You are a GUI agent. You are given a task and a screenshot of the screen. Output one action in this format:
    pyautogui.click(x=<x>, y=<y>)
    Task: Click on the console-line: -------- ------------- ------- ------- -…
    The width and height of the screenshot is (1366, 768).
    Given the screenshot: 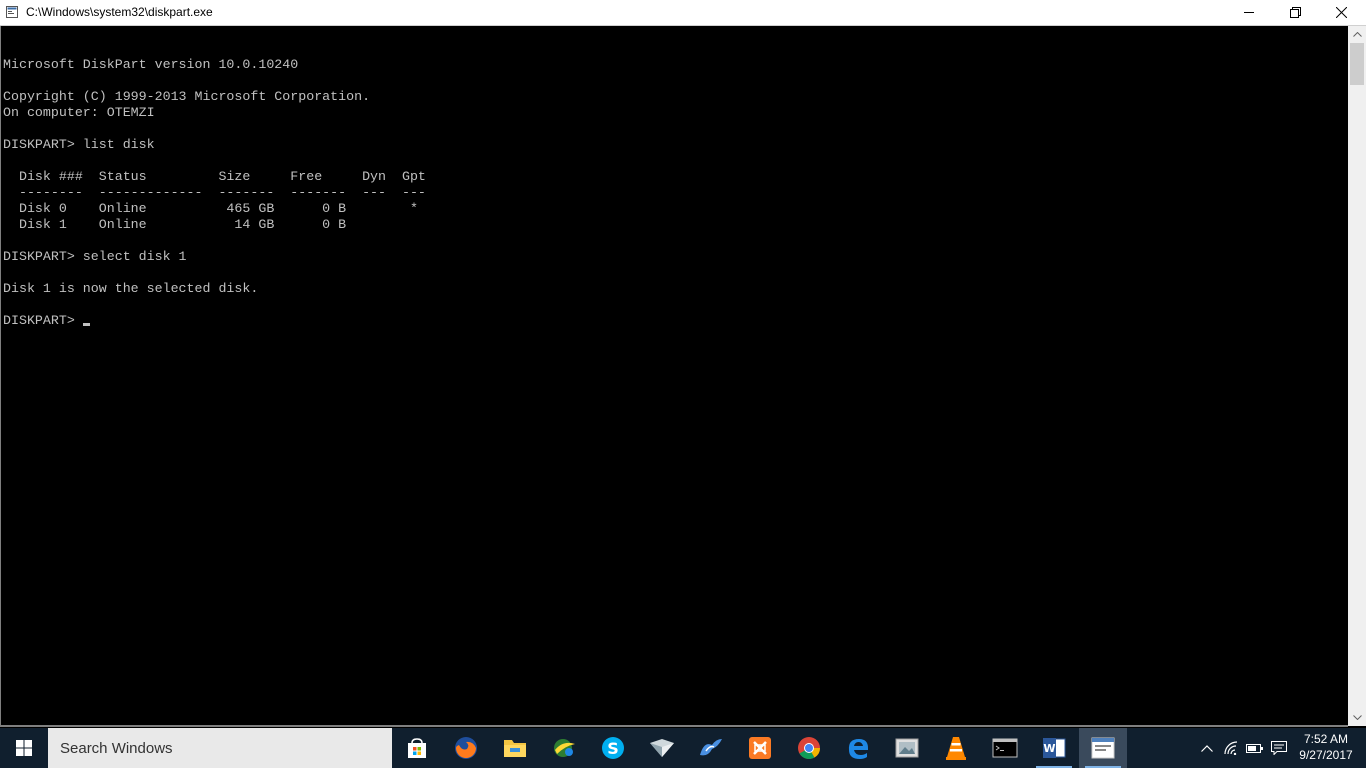 What is the action you would take?
    pyautogui.click(x=222, y=192)
    